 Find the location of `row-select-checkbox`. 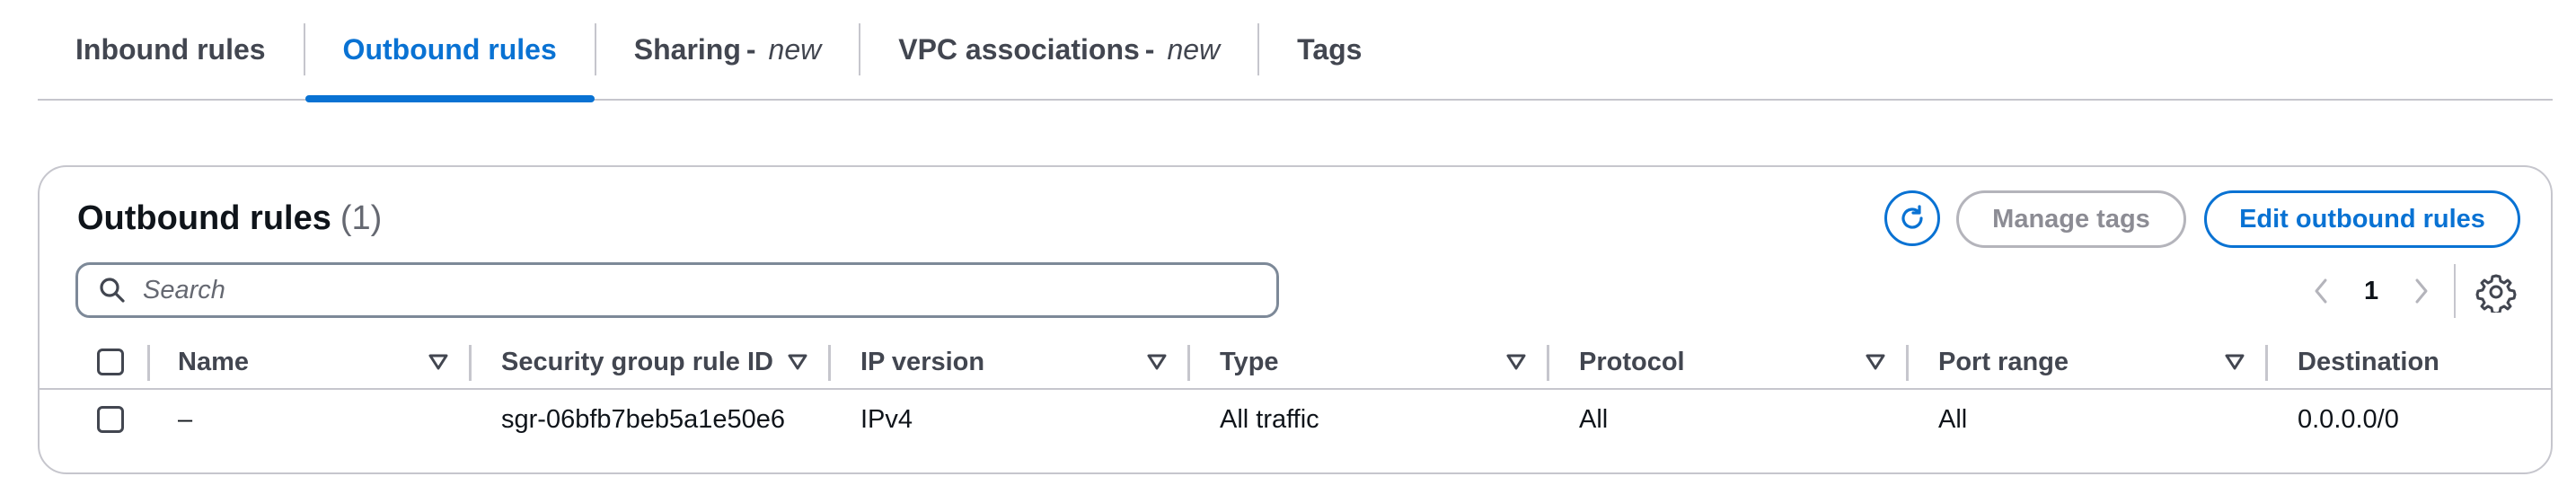

row-select-checkbox is located at coordinates (110, 419).